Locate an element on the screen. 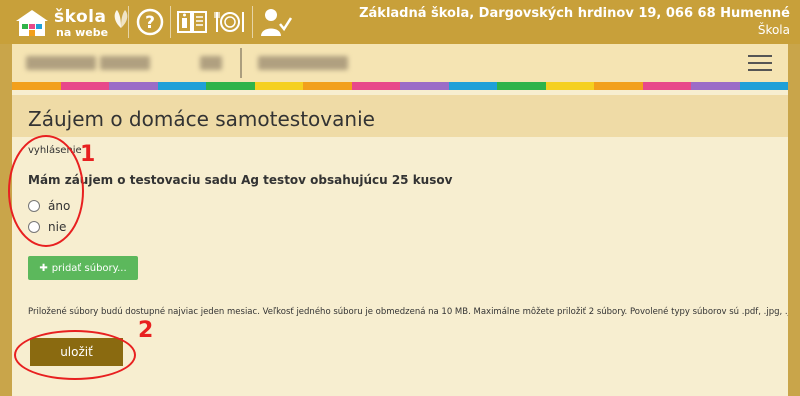  page-background is located at coordinates (794, 220).